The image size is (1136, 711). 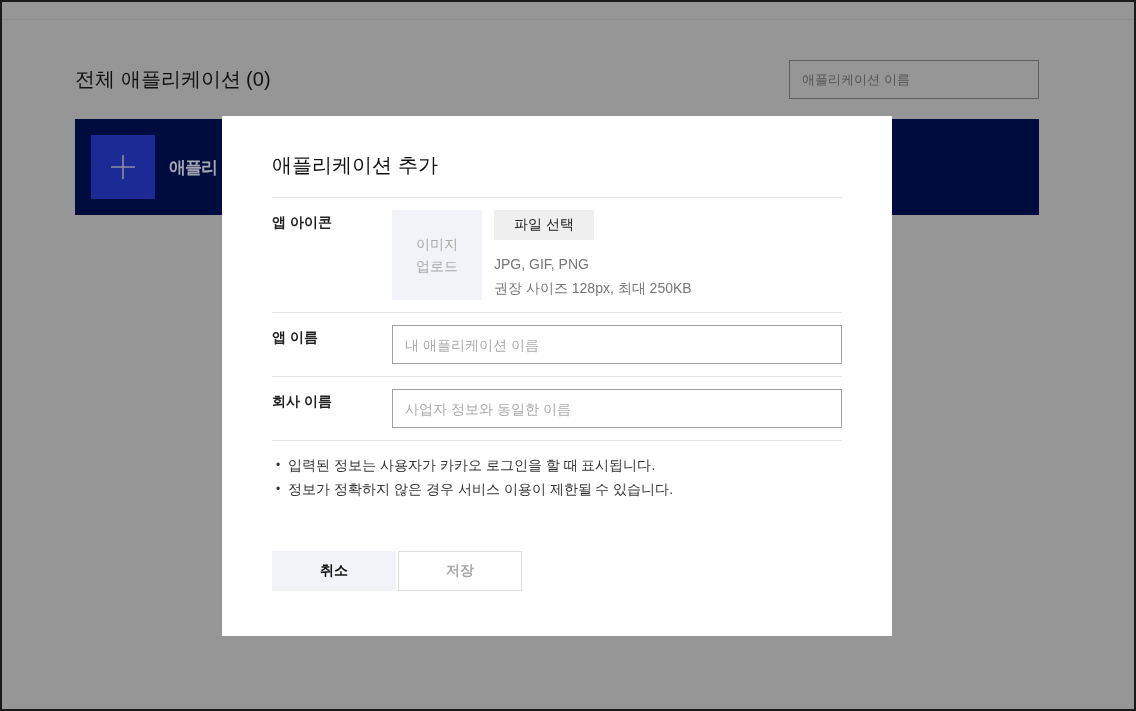 What do you see at coordinates (617, 344) in the screenshot?
I see `input-field: 내 애플리케이션 이름` at bounding box center [617, 344].